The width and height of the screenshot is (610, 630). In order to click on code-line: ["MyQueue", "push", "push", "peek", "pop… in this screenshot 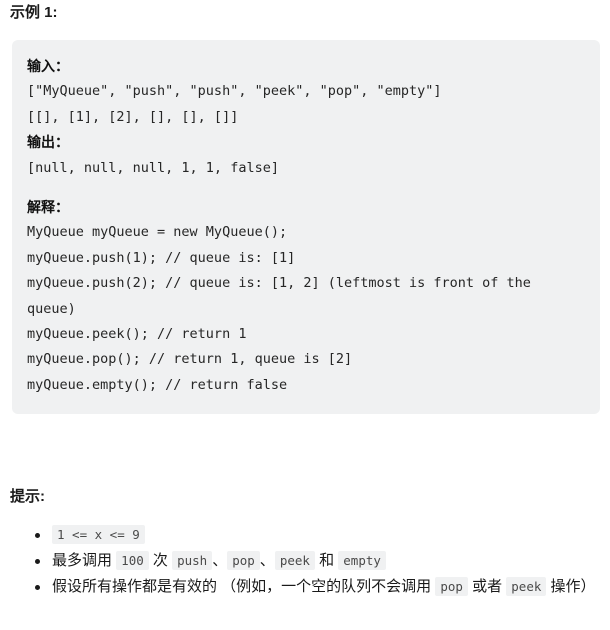, I will do `click(234, 91)`.